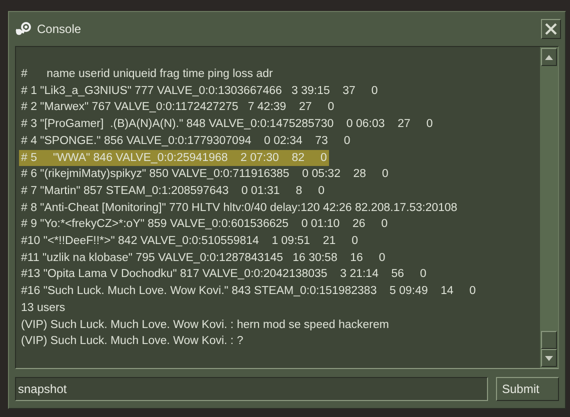 The image size is (570, 417). Describe the element at coordinates (59, 29) in the screenshot. I see `window-title: Console` at that location.